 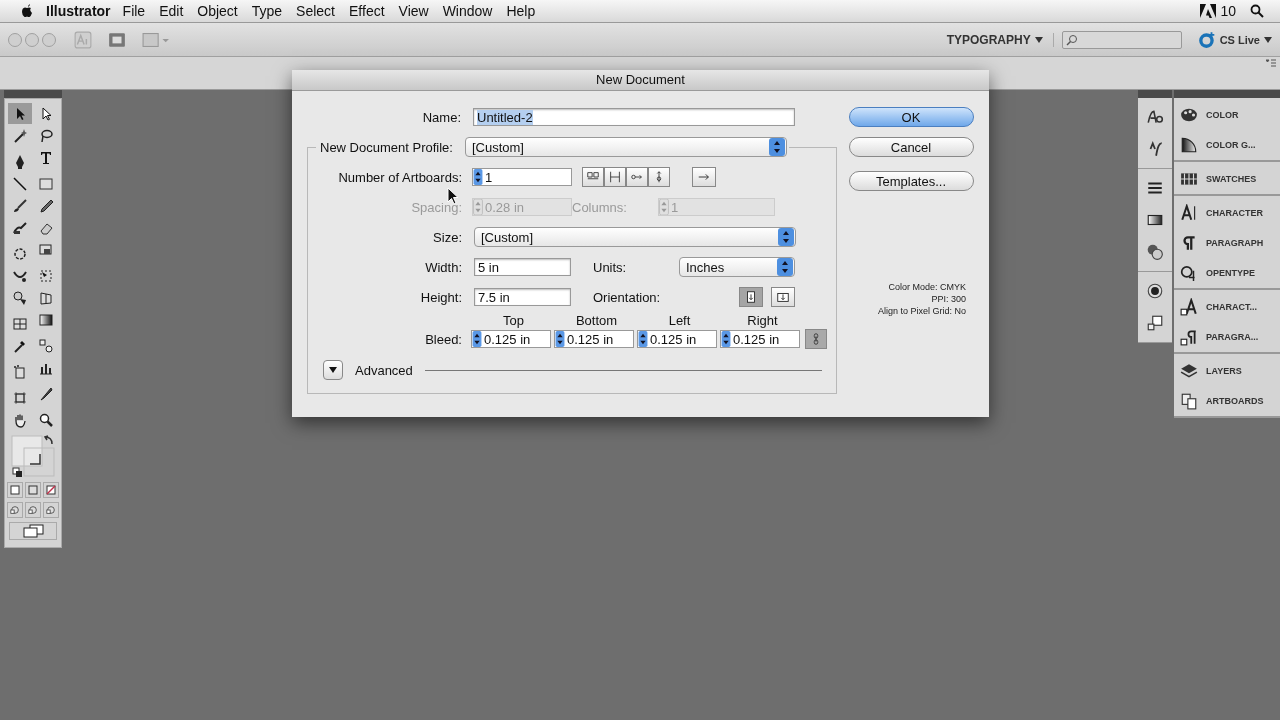 I want to click on pencil-icon, so click(x=46, y=205).